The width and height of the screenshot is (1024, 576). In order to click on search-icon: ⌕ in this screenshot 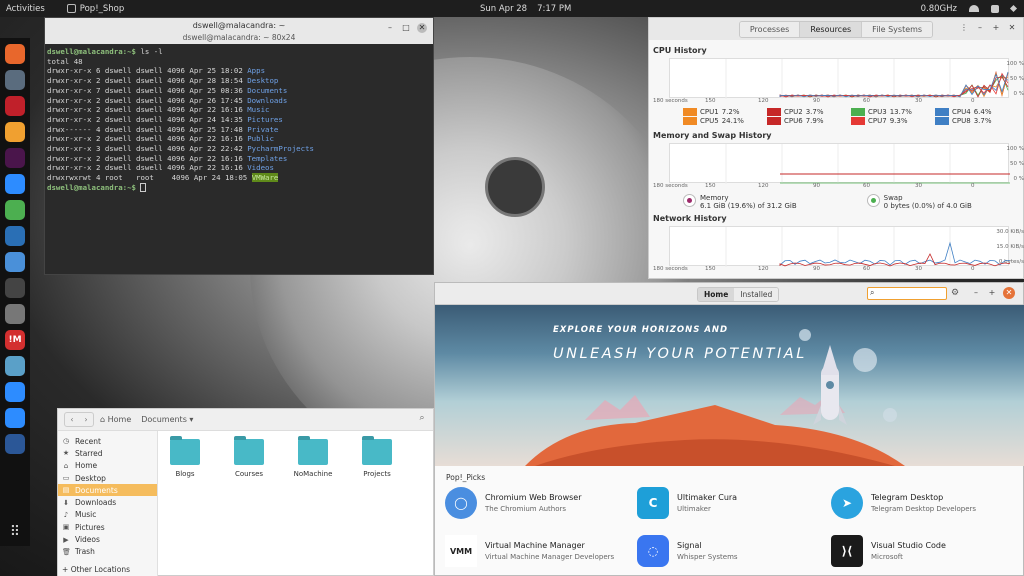, I will do `click(422, 420)`.